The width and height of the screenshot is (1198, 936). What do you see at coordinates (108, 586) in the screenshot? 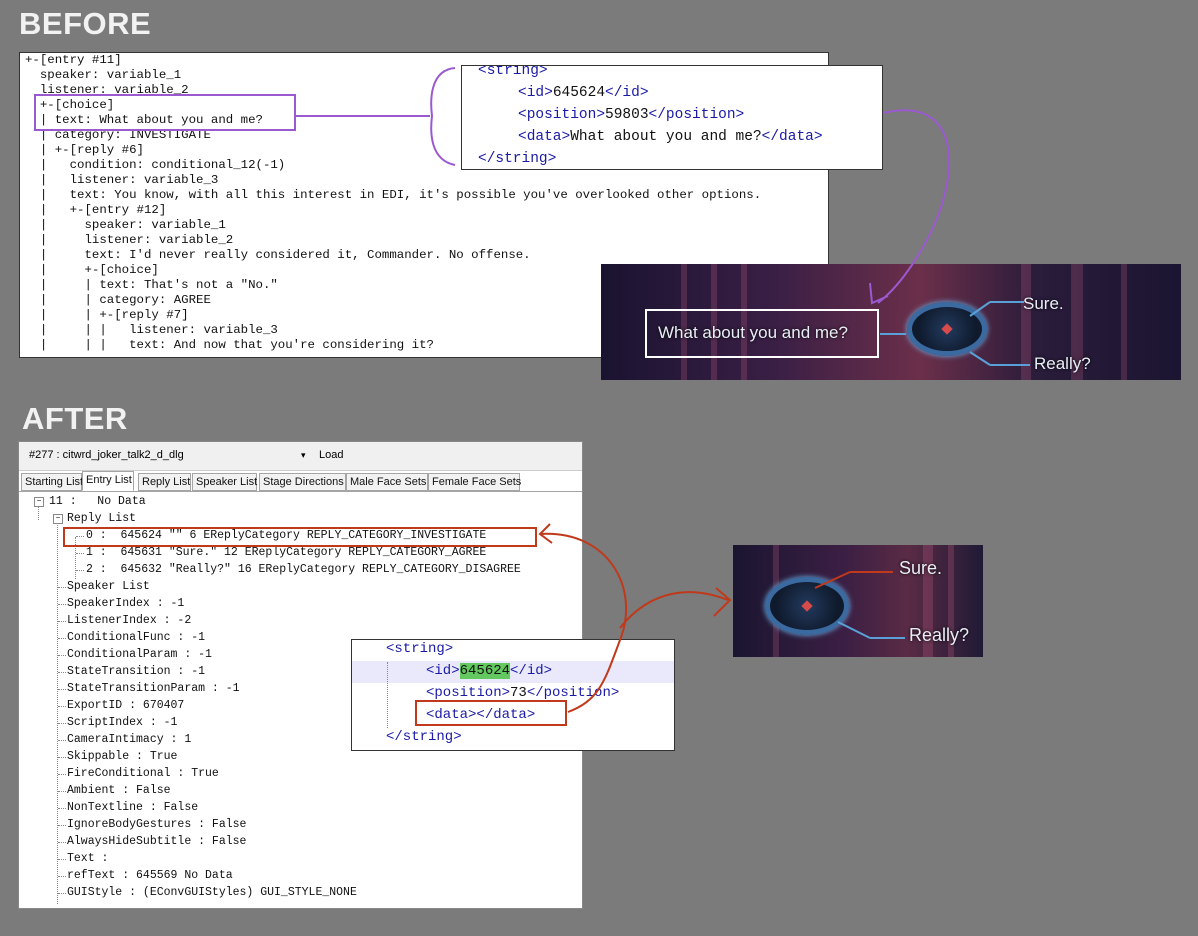
I see `entry-property: Speaker List` at bounding box center [108, 586].